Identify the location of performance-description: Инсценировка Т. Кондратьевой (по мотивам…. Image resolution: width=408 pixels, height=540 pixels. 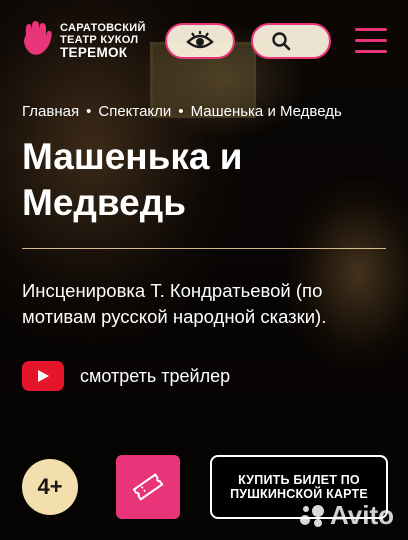
(174, 303).